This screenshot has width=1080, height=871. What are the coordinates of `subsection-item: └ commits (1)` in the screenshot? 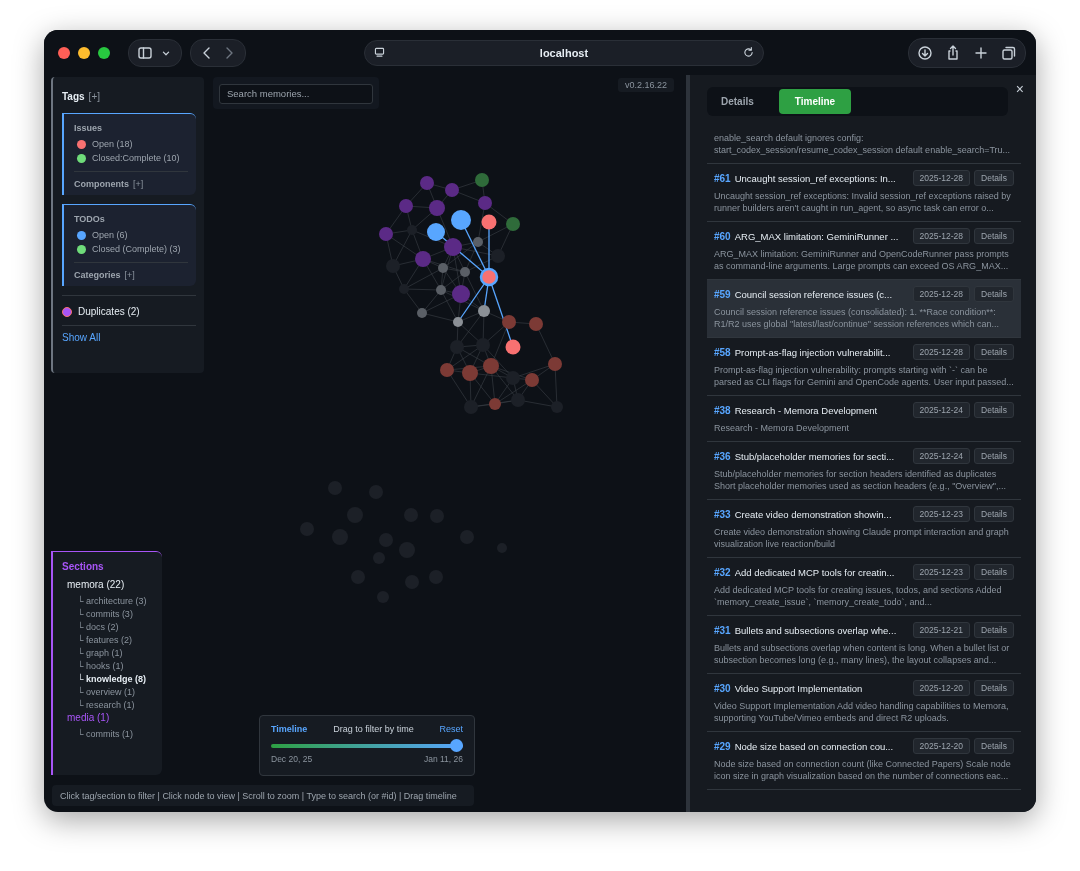 It's located at (110, 734).